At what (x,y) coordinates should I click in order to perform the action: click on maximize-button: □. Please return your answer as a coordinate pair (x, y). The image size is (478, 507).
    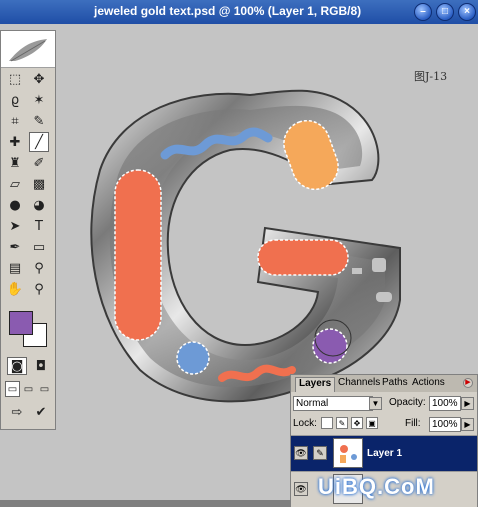
    Looking at the image, I should click on (445, 12).